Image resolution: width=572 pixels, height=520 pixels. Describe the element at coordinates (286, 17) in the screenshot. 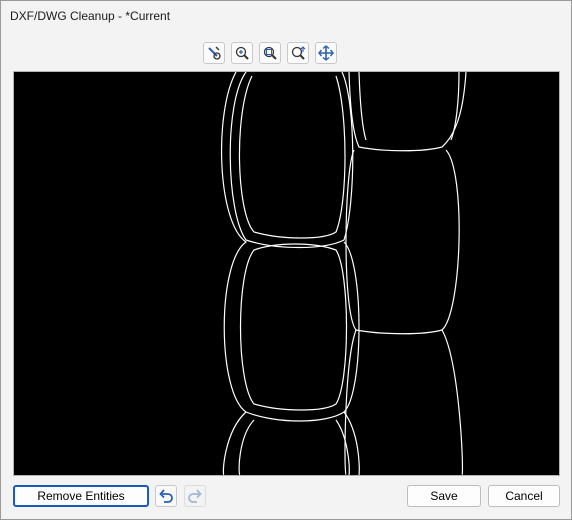

I see `title-bar: DXF/DWG Cleanup - *Current` at that location.